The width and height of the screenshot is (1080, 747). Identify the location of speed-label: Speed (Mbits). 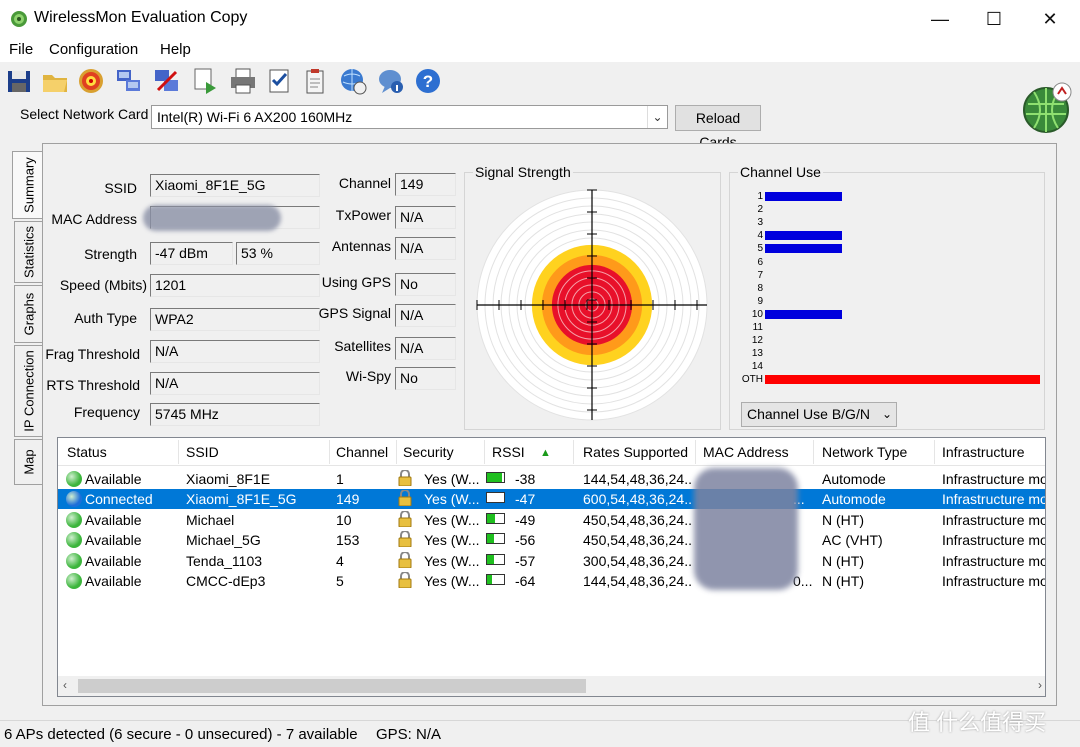
(103, 285).